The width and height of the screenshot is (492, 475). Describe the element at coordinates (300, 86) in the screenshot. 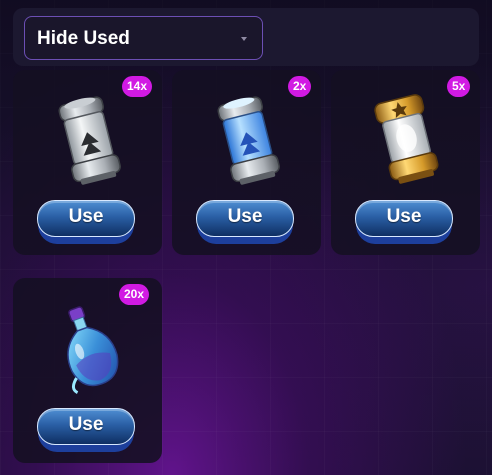

I see `item-count-badge: 2x` at that location.